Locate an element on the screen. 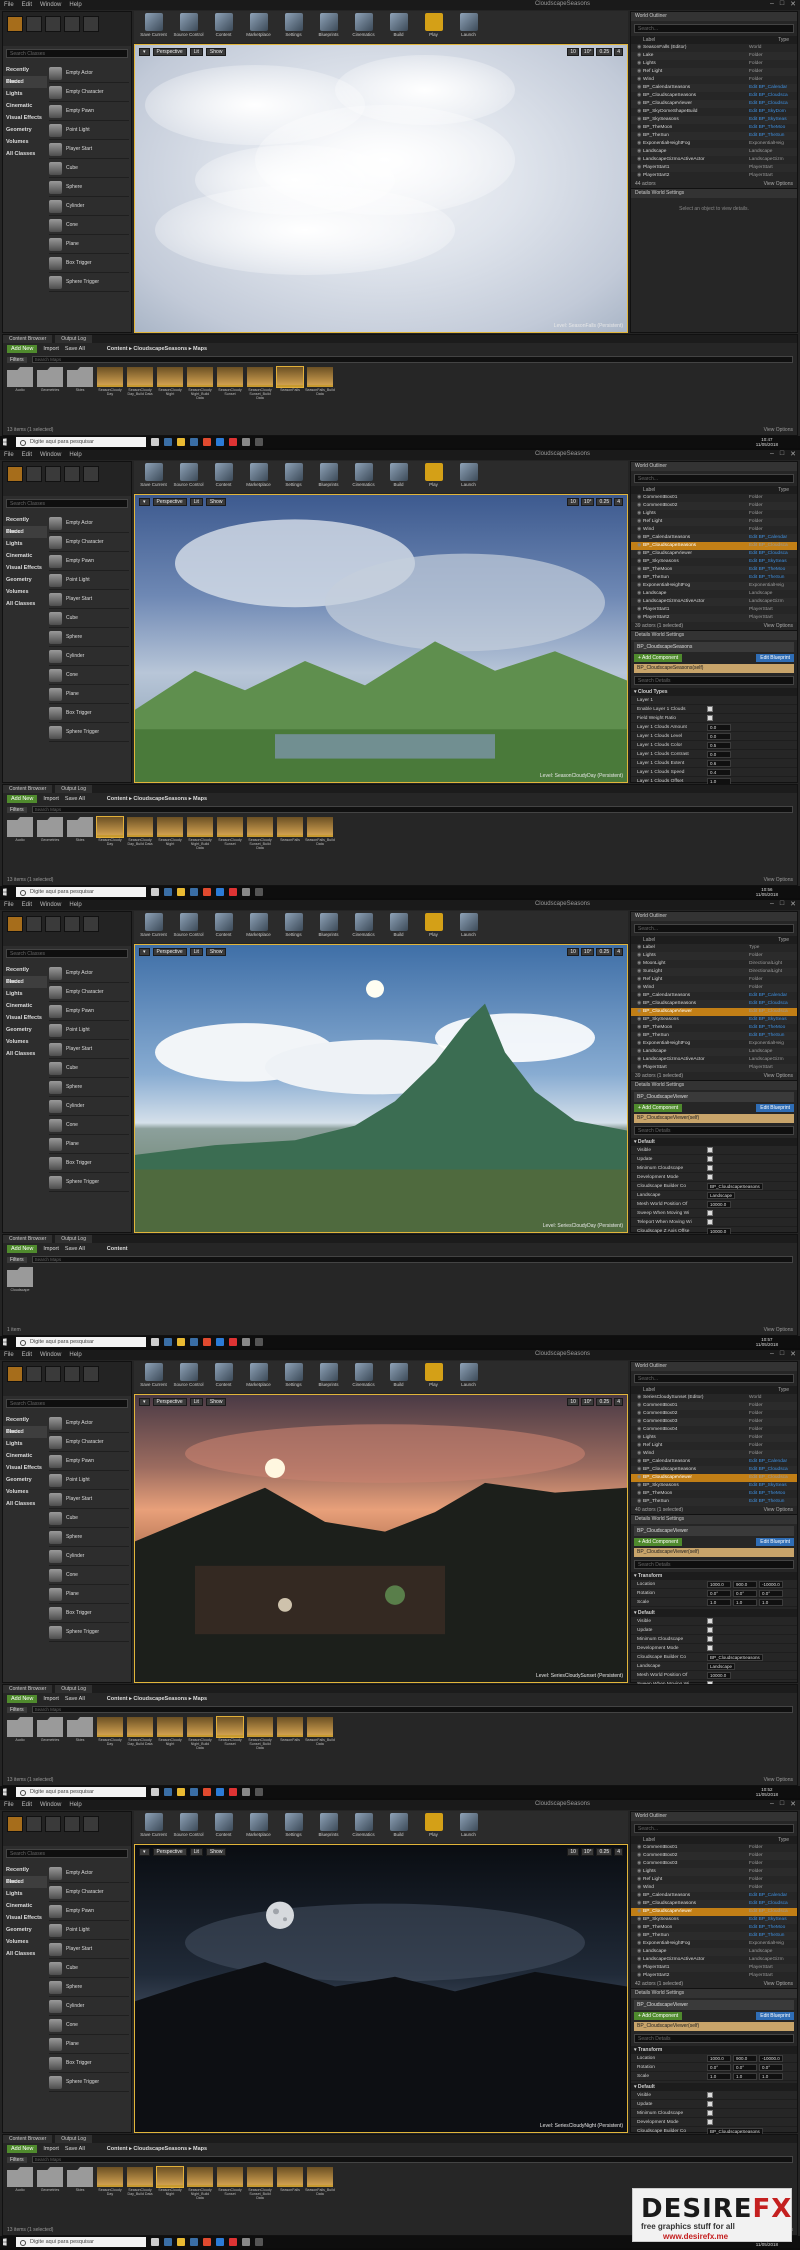 The image size is (800, 2250). outliner-row: ◉ BP_CloudscapeViewer Edit BP_Cloudsca is located at coordinates (714, 1012).